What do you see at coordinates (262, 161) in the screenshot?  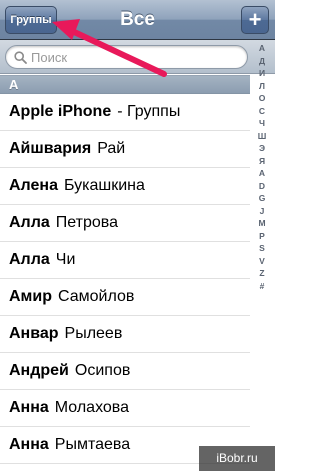 I see `index-letter: Я` at bounding box center [262, 161].